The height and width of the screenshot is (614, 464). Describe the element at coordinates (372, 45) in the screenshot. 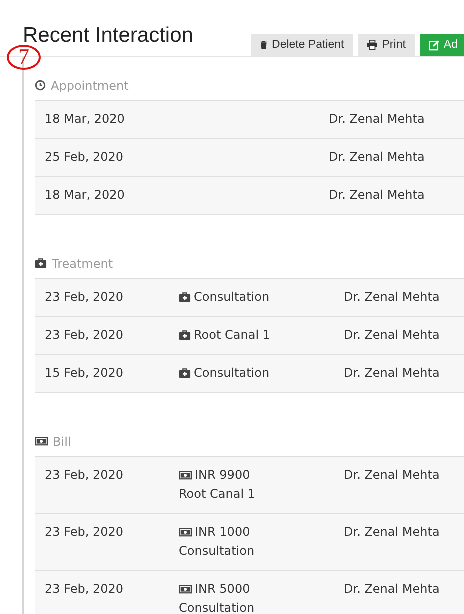

I see `print-icon` at that location.